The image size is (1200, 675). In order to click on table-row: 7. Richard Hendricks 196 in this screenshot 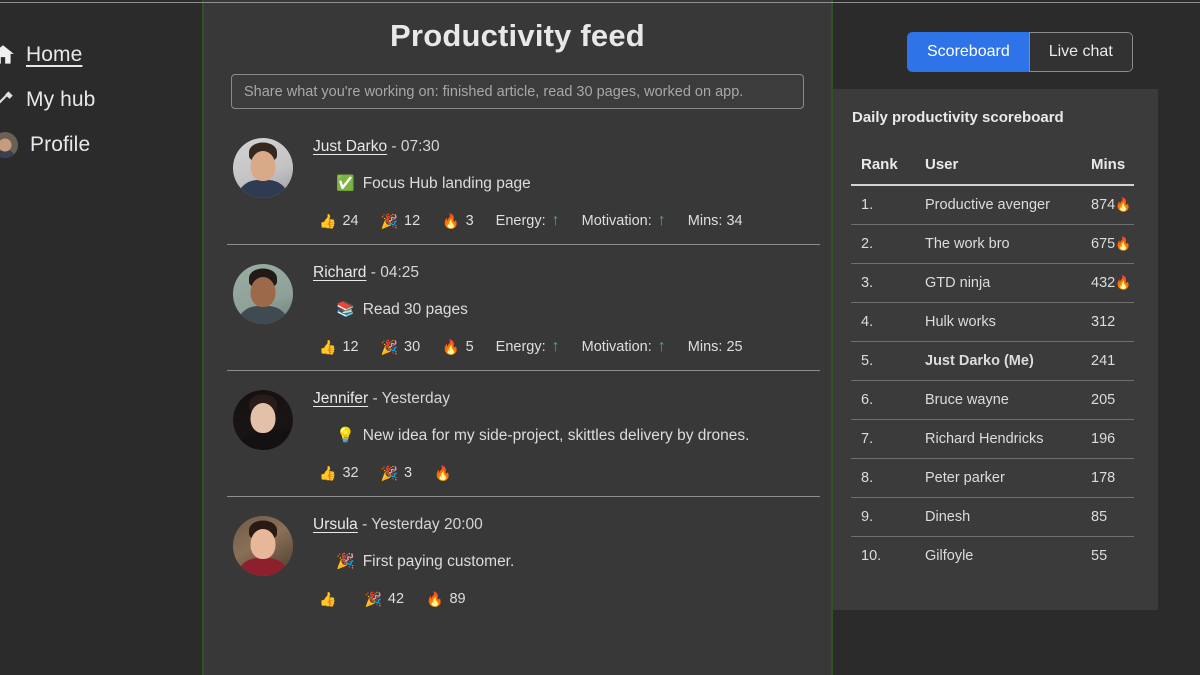, I will do `click(992, 439)`.